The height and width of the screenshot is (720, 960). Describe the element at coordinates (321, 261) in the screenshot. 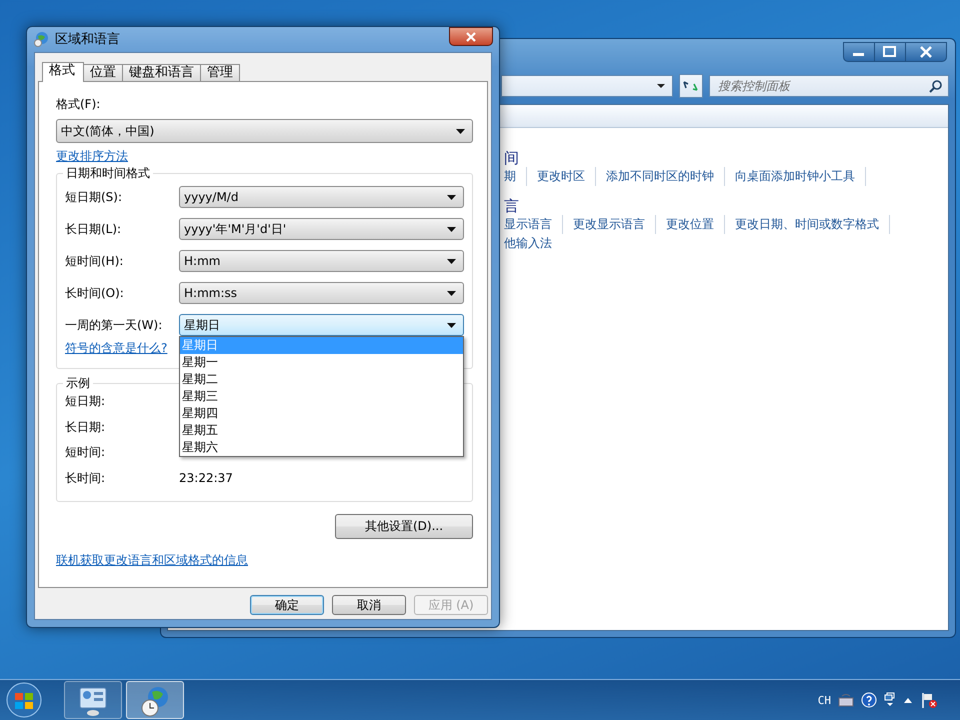

I see `format-dropdown: H:mm` at that location.